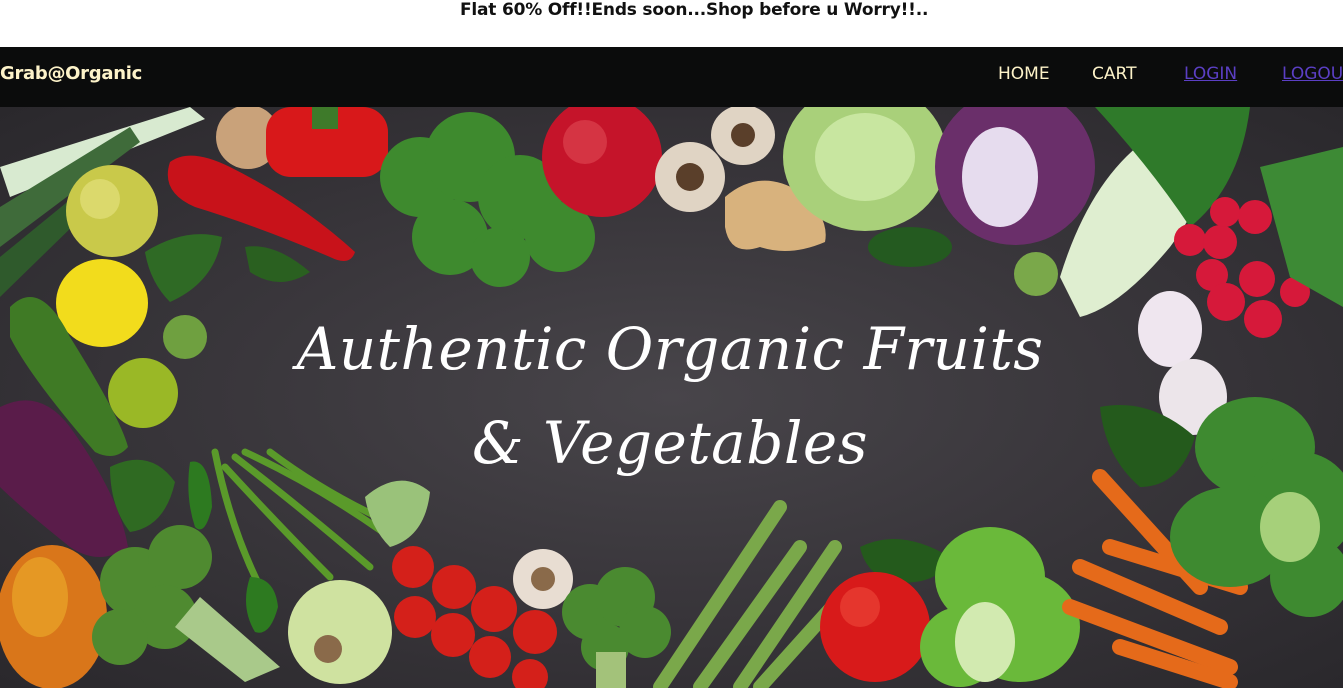 Image resolution: width=1343 pixels, height=688 pixels. What do you see at coordinates (71, 73) in the screenshot?
I see `brand-logo: Grab@Organic` at bounding box center [71, 73].